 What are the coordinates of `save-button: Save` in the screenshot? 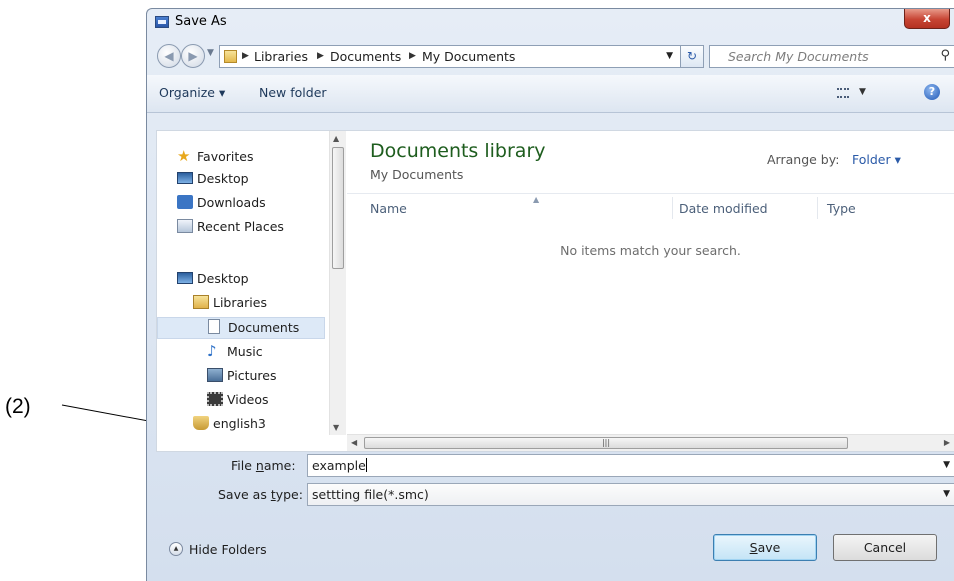 It's located at (765, 547).